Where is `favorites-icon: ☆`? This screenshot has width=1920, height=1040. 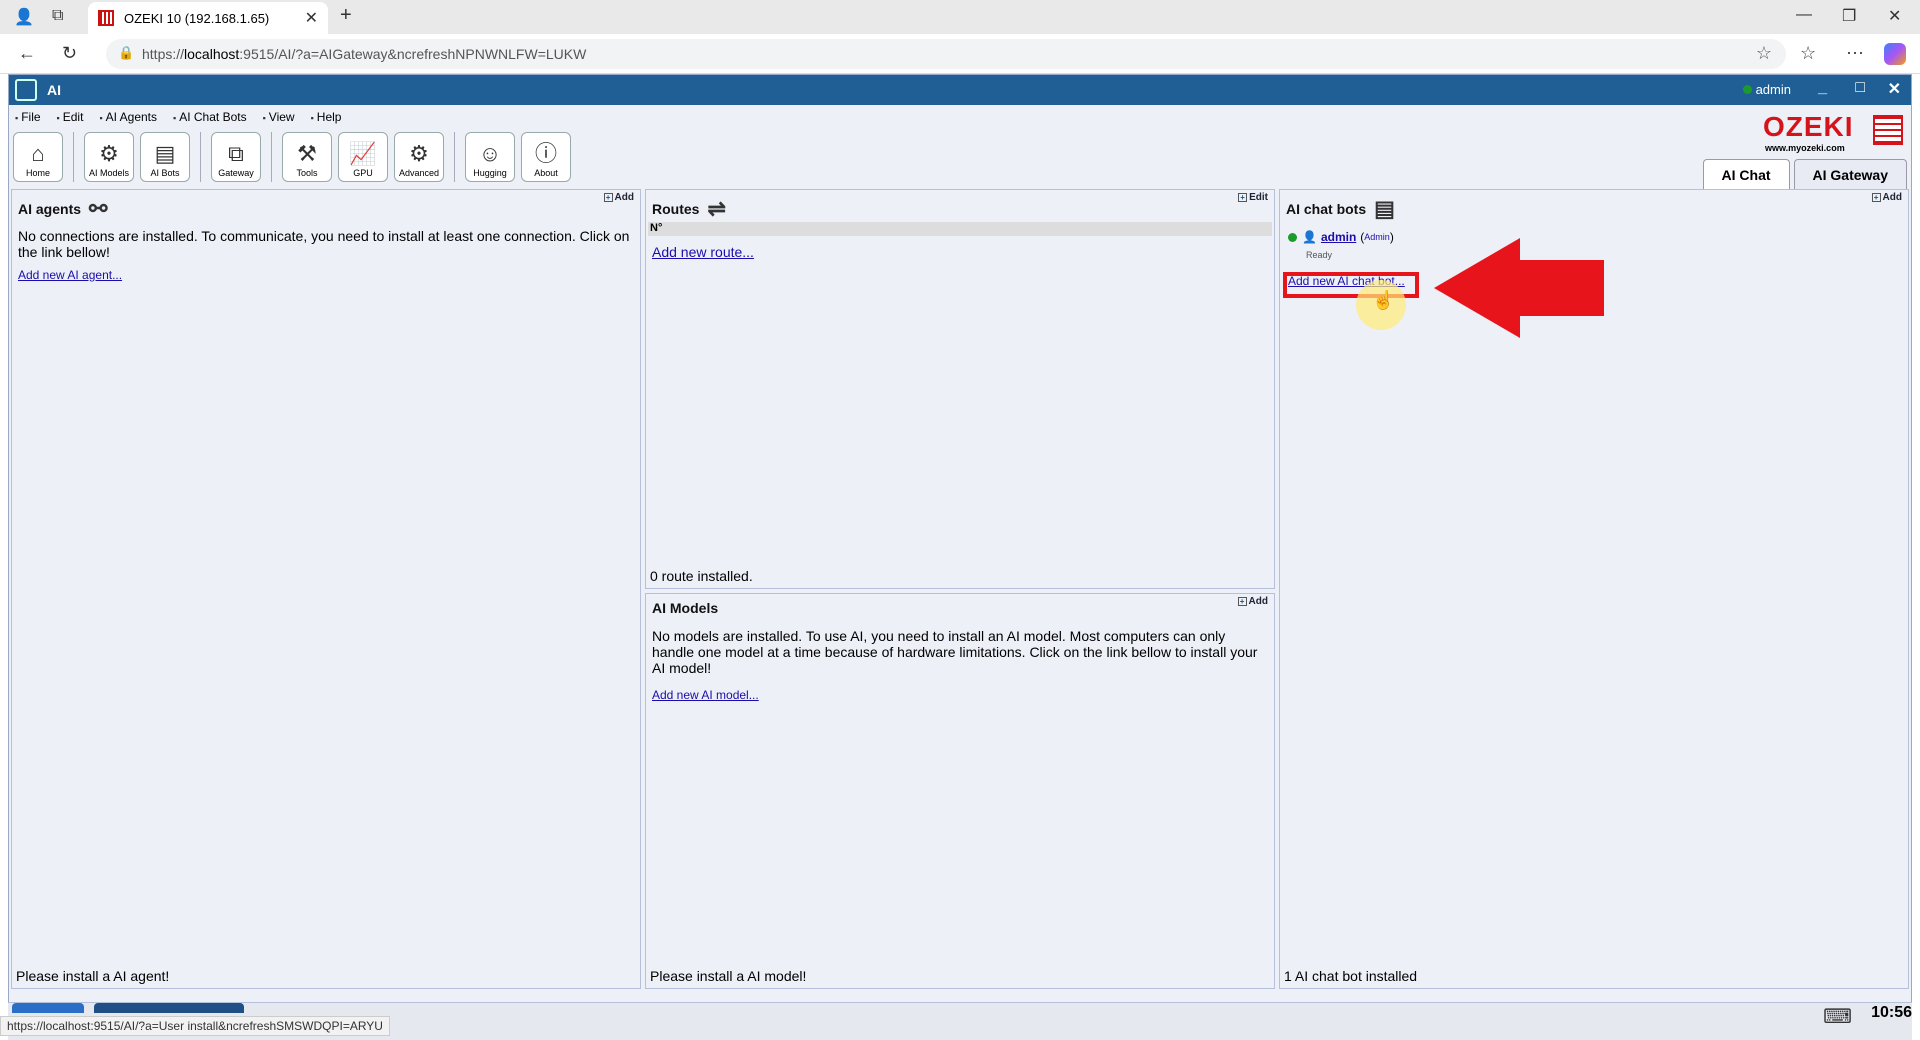
favorites-icon: ☆ is located at coordinates (1808, 53).